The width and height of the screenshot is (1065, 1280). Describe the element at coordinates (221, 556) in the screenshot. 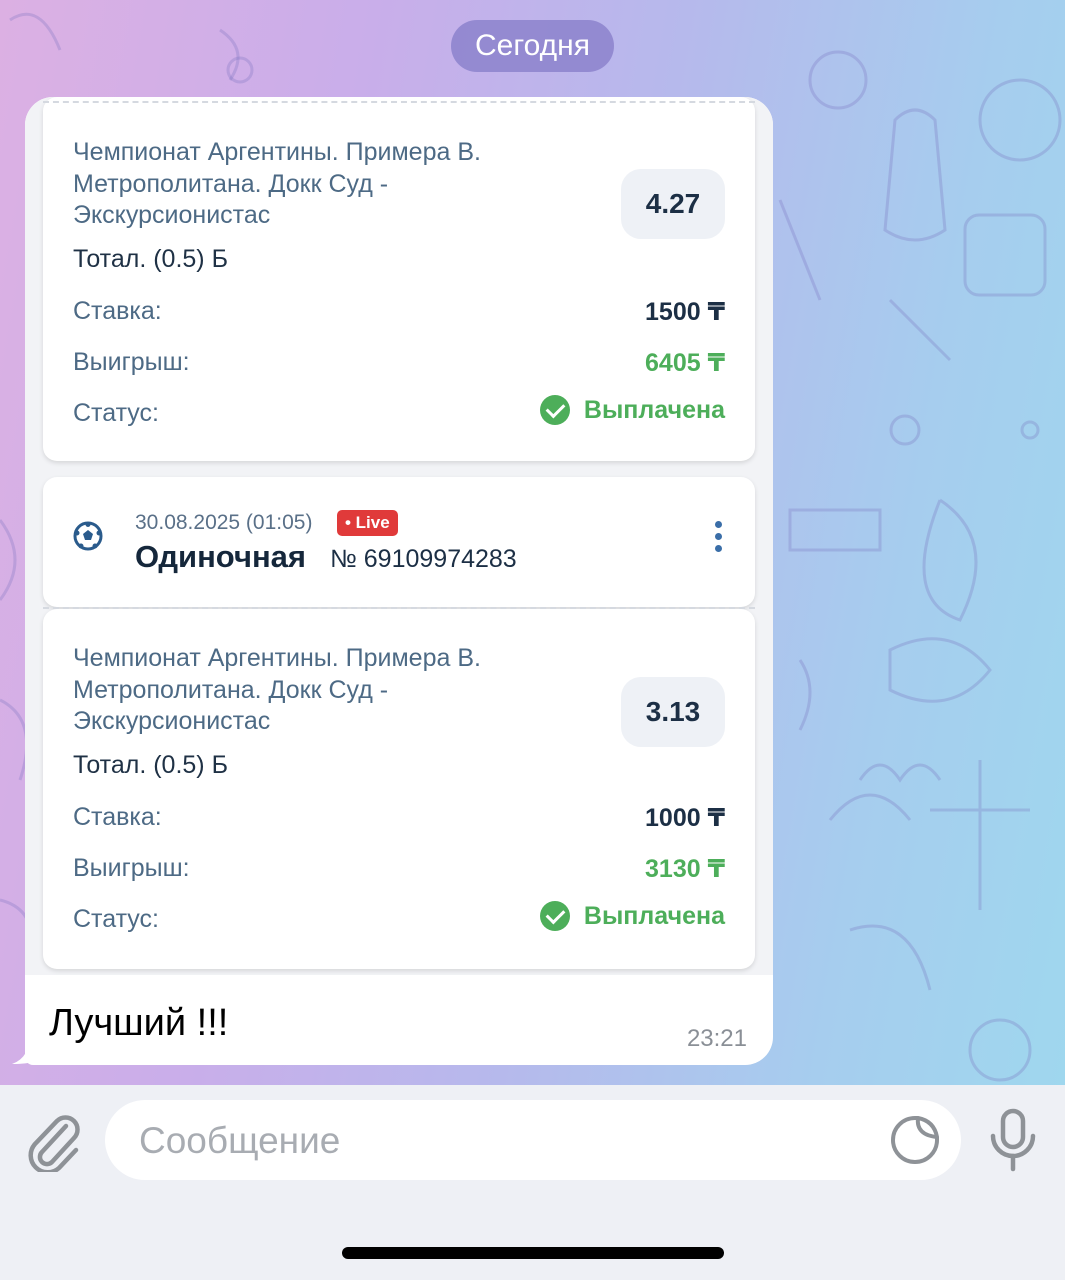

I see `bet-type: Одиночная` at that location.